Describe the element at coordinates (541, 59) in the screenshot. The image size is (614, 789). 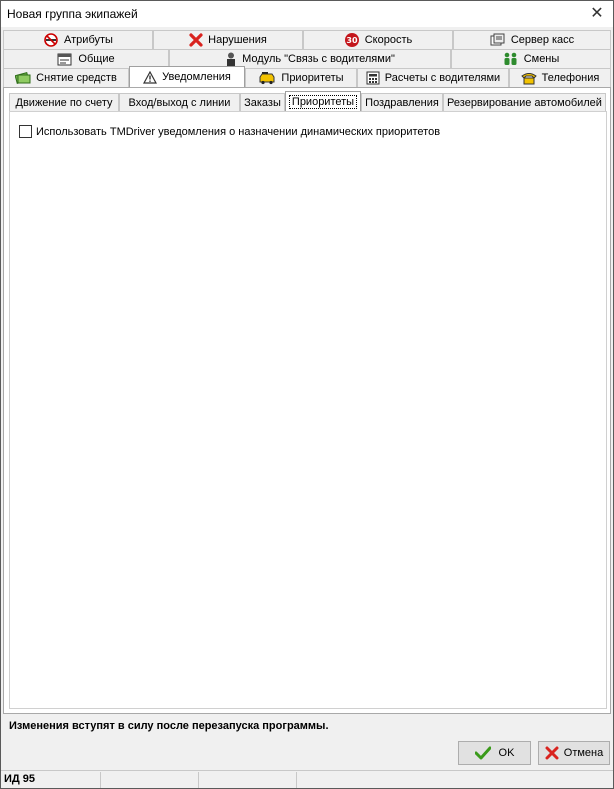
I see `tab-label: Смены` at that location.